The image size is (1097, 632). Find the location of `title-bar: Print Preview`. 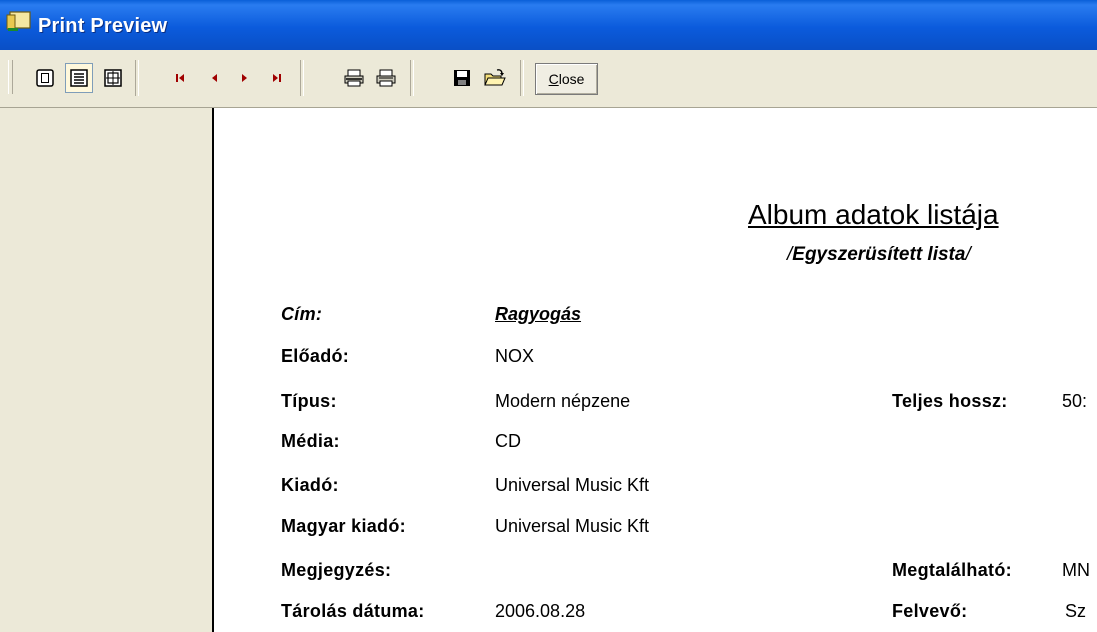

title-bar: Print Preview is located at coordinates (548, 25).